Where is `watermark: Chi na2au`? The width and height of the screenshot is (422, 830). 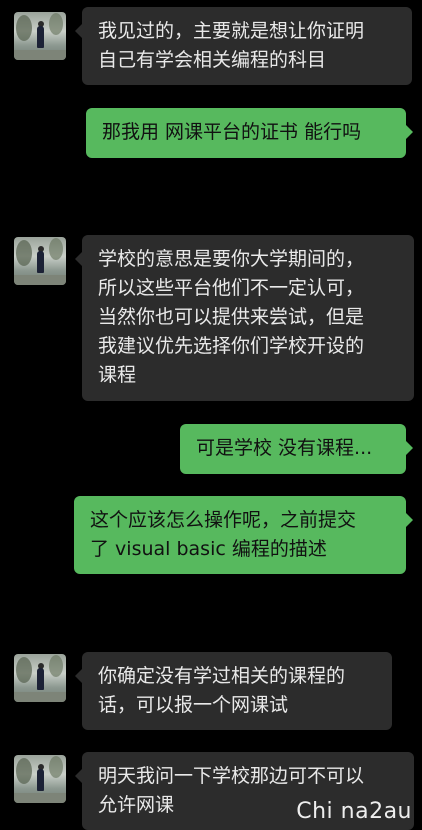
watermark: Chi na2au is located at coordinates (354, 811).